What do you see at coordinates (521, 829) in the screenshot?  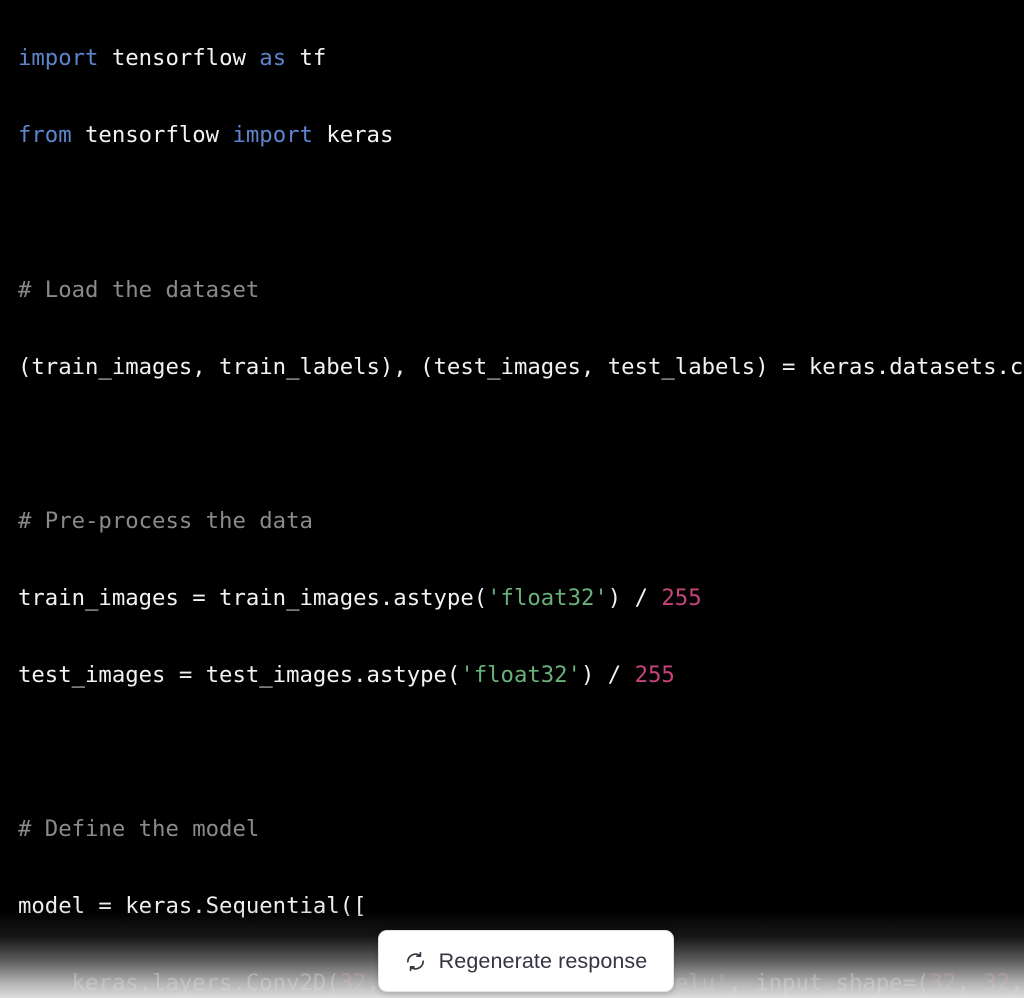 I see `code-line: # Define the model` at bounding box center [521, 829].